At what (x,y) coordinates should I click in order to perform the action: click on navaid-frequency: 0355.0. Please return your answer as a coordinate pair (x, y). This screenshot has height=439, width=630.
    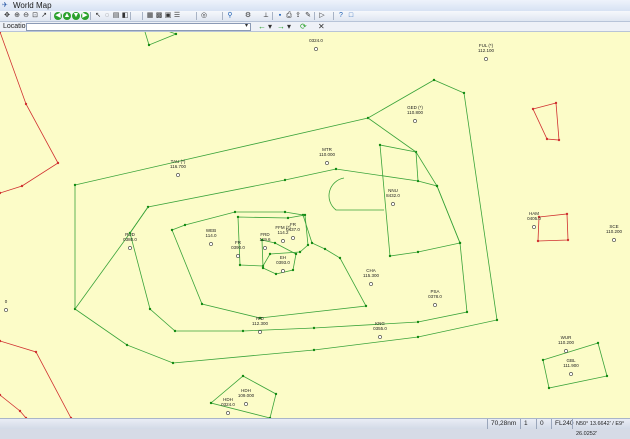
    Looking at the image, I should click on (380, 328).